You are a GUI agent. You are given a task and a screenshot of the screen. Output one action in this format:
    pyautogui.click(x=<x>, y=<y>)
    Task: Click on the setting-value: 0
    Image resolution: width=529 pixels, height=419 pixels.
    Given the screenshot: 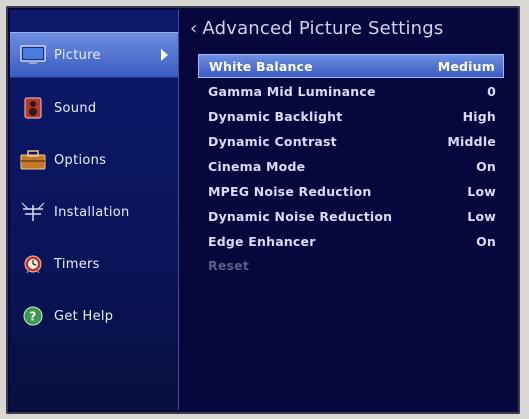 What is the action you would take?
    pyautogui.click(x=491, y=91)
    